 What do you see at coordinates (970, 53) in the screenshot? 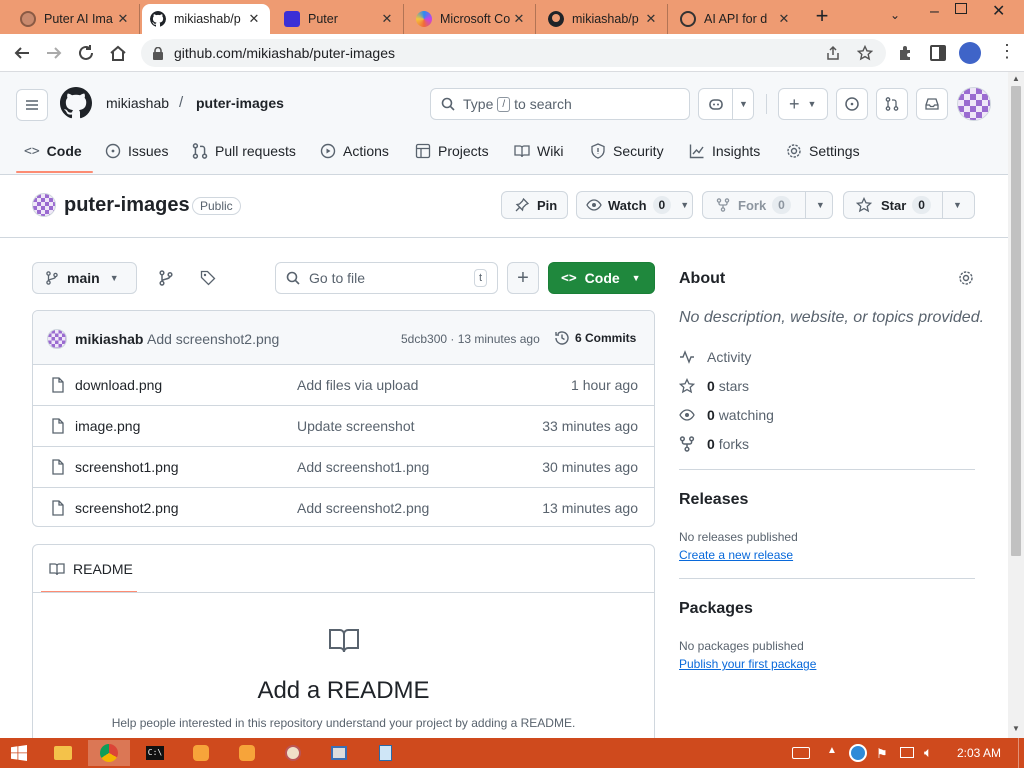
I see `profile-avatar` at bounding box center [970, 53].